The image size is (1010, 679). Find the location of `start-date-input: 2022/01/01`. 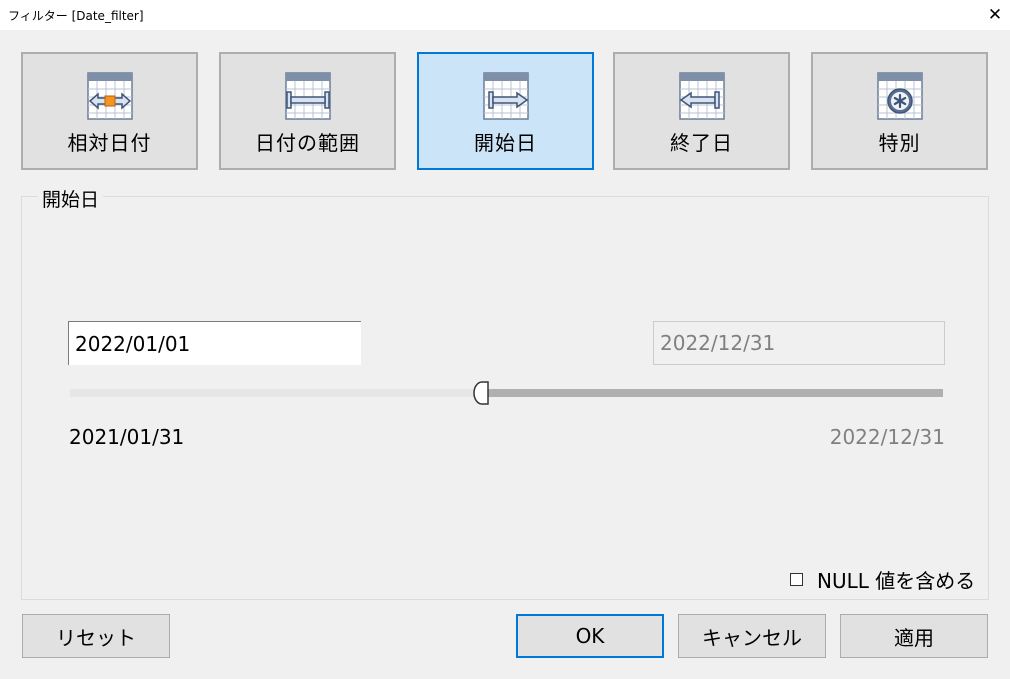

start-date-input: 2022/01/01 is located at coordinates (214, 343).